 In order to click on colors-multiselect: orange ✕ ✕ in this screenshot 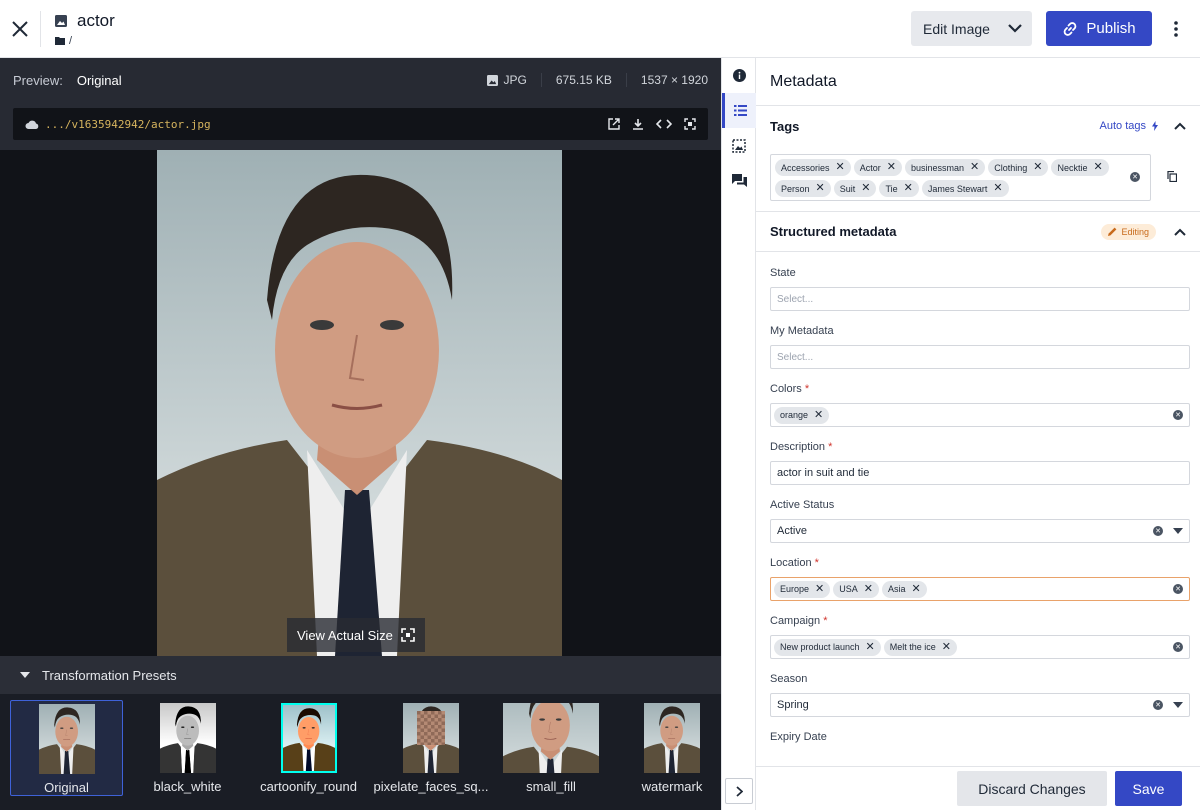, I will do `click(980, 415)`.